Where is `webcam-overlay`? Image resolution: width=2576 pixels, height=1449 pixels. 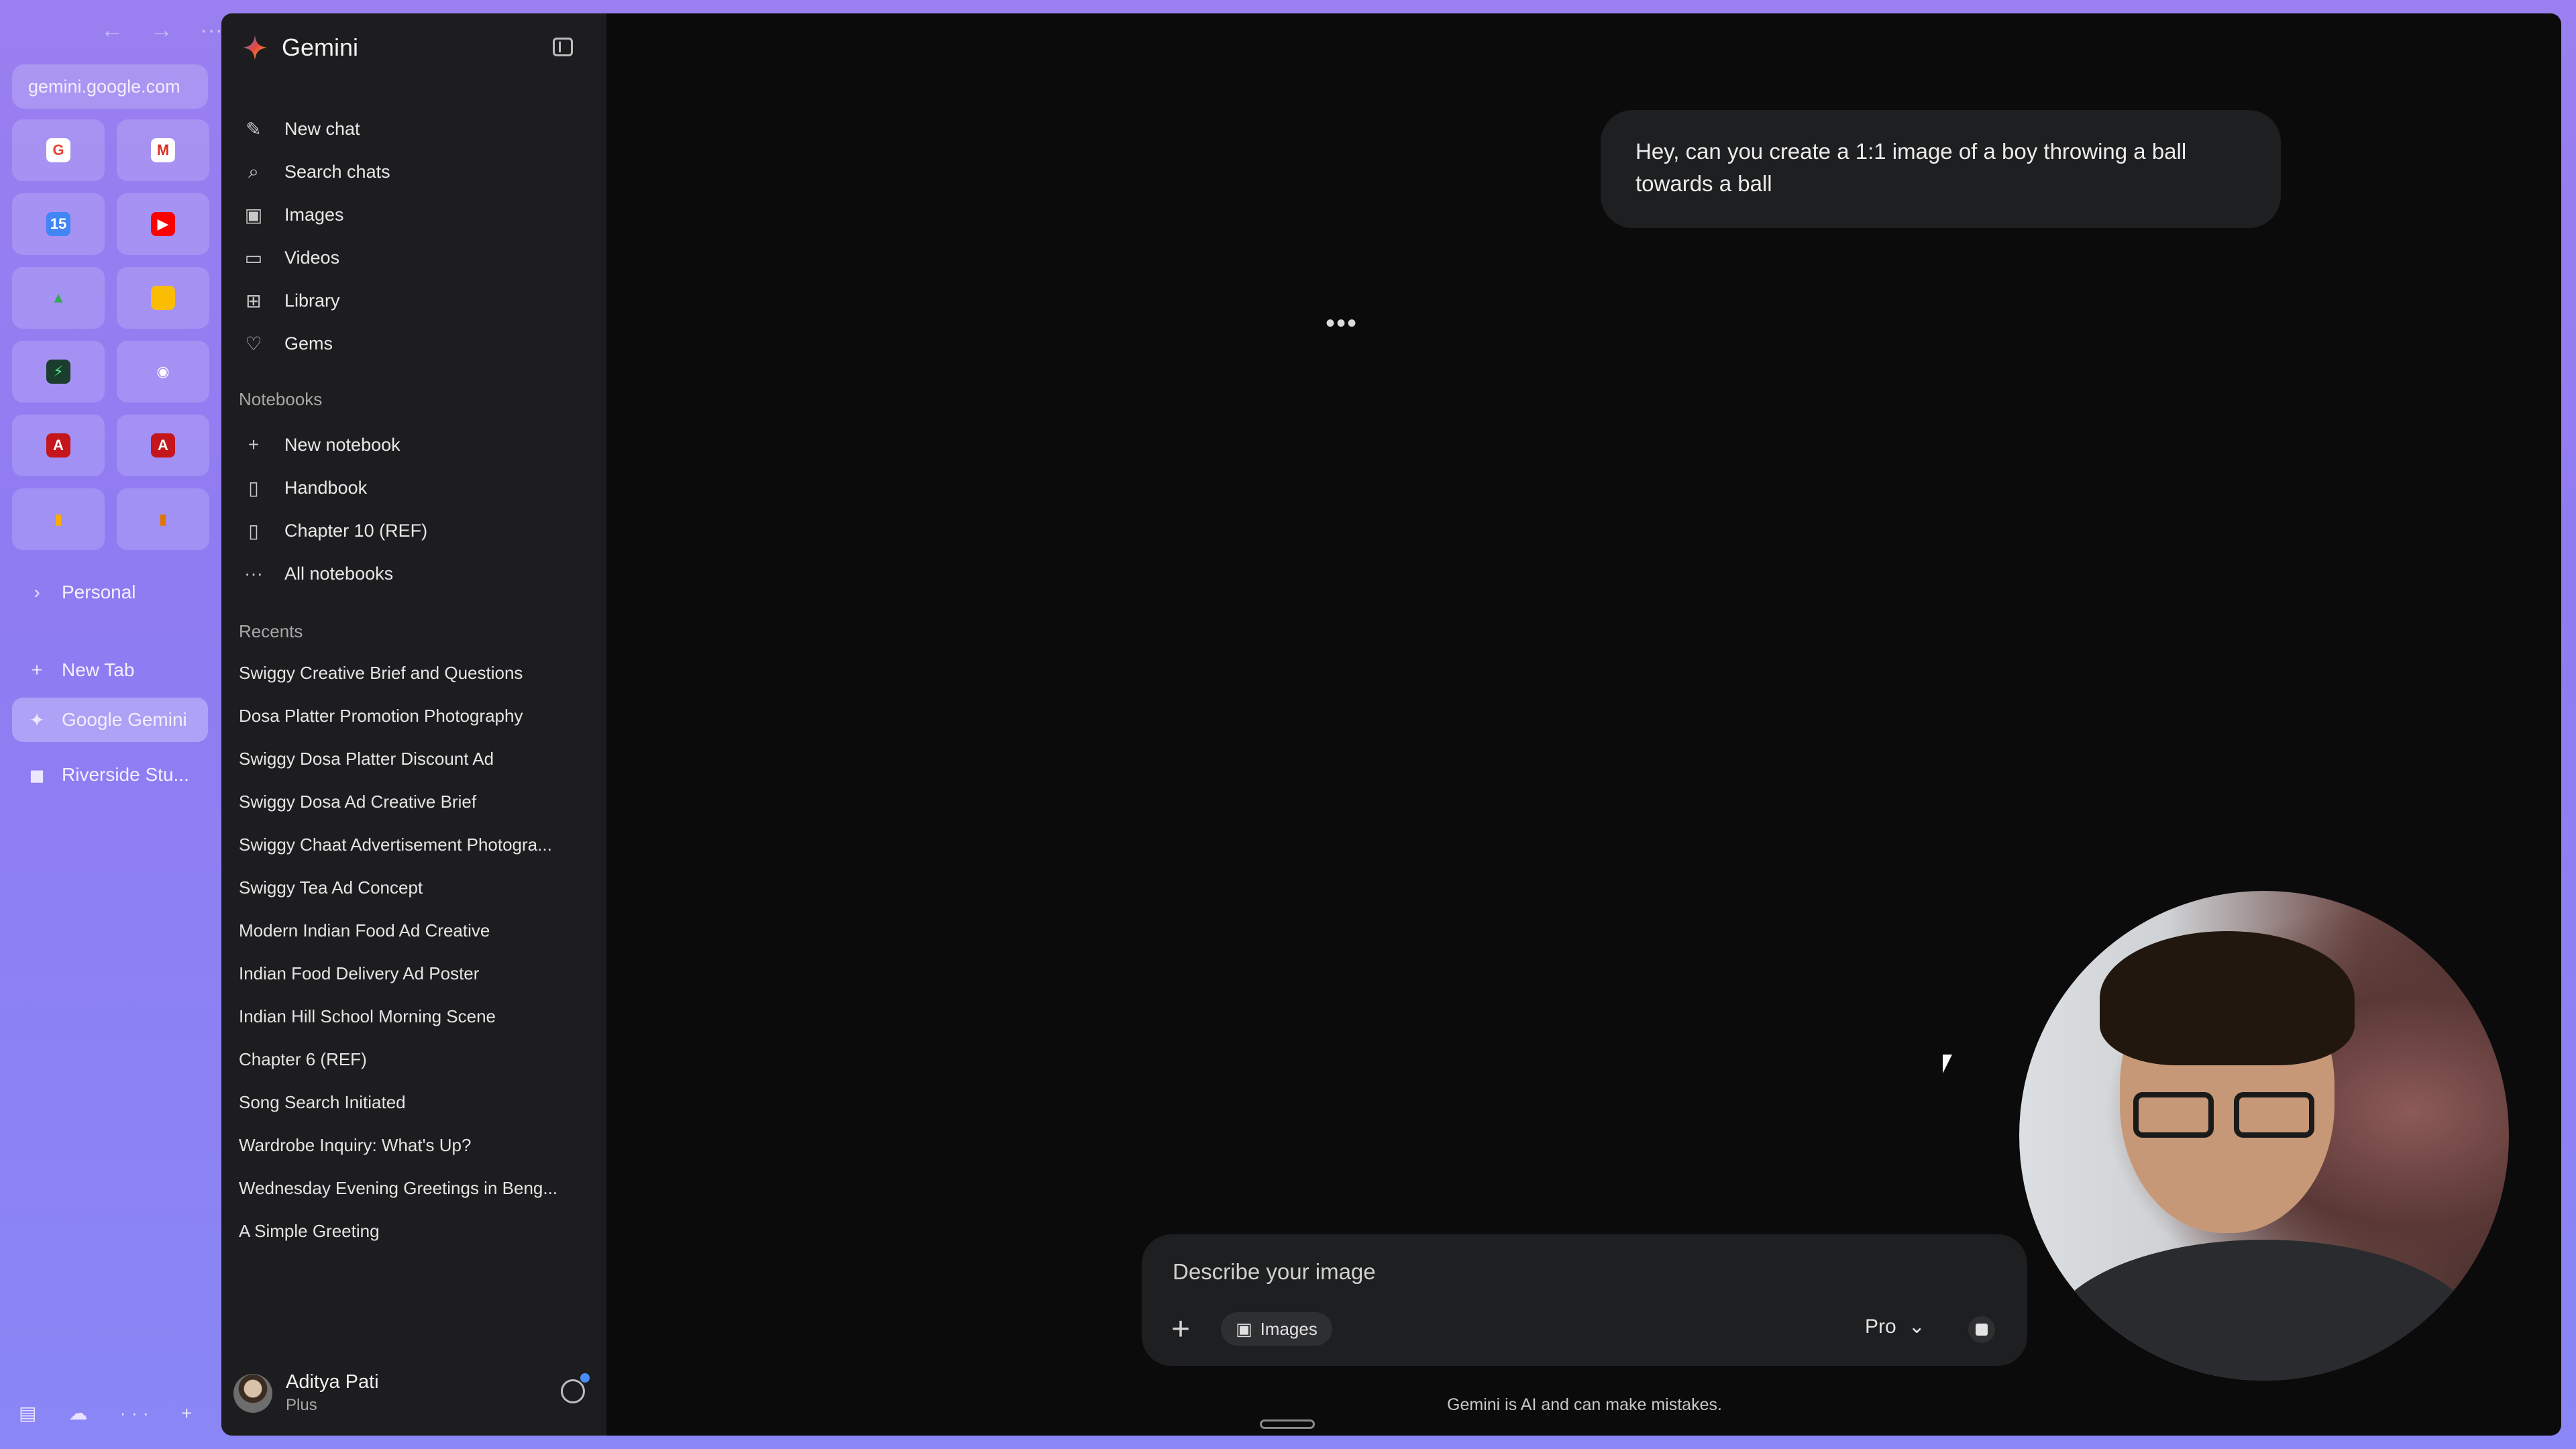 webcam-overlay is located at coordinates (2264, 1136).